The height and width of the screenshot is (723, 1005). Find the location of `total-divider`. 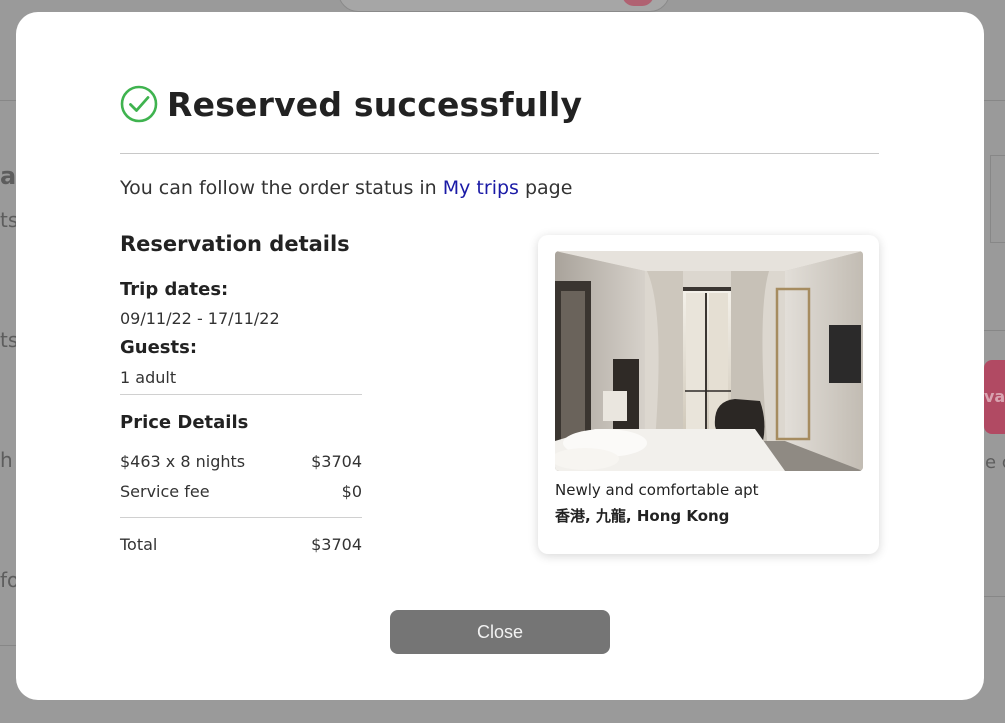

total-divider is located at coordinates (241, 517).